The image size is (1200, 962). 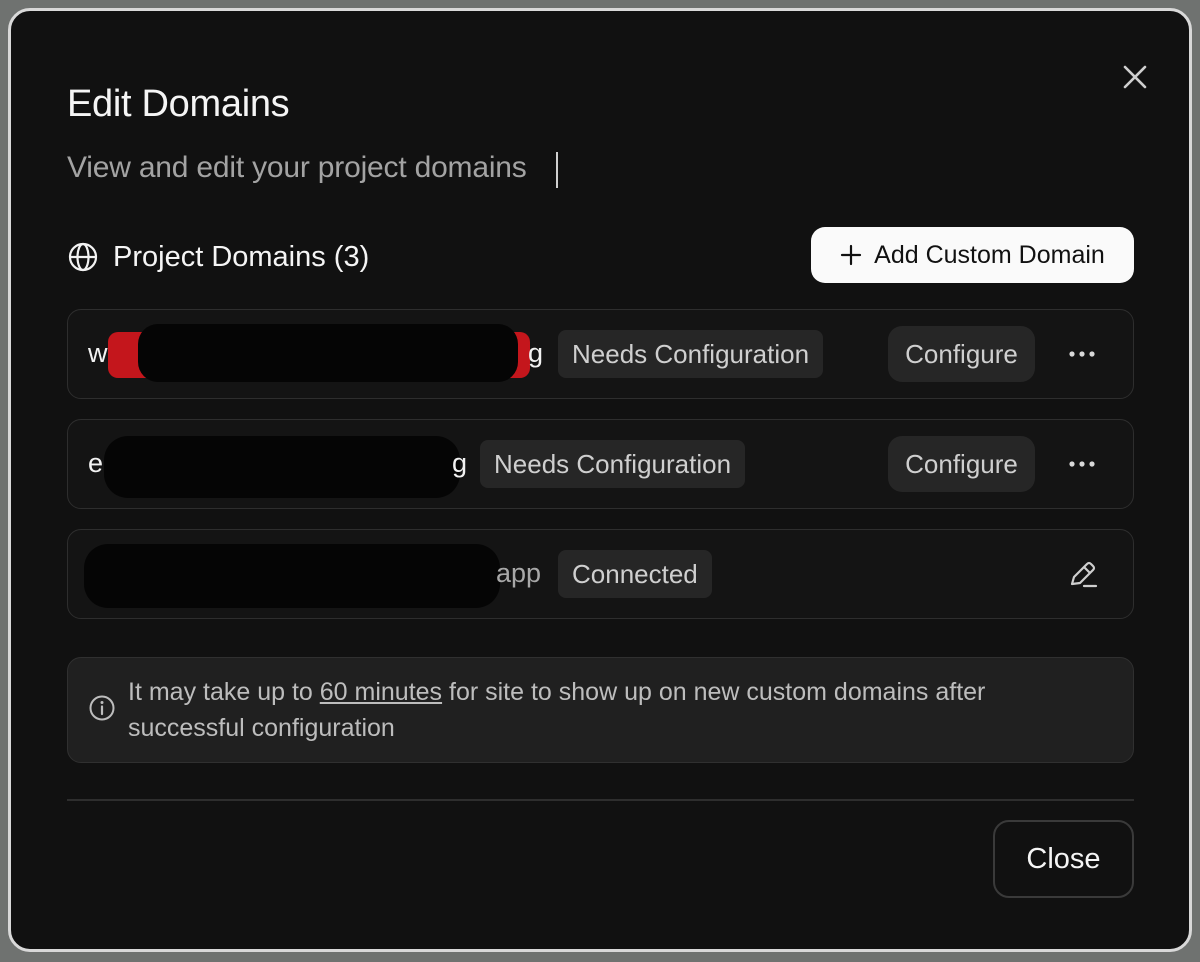 I want to click on domain-row: w g Needs Configuration Configure, so click(x=600, y=354).